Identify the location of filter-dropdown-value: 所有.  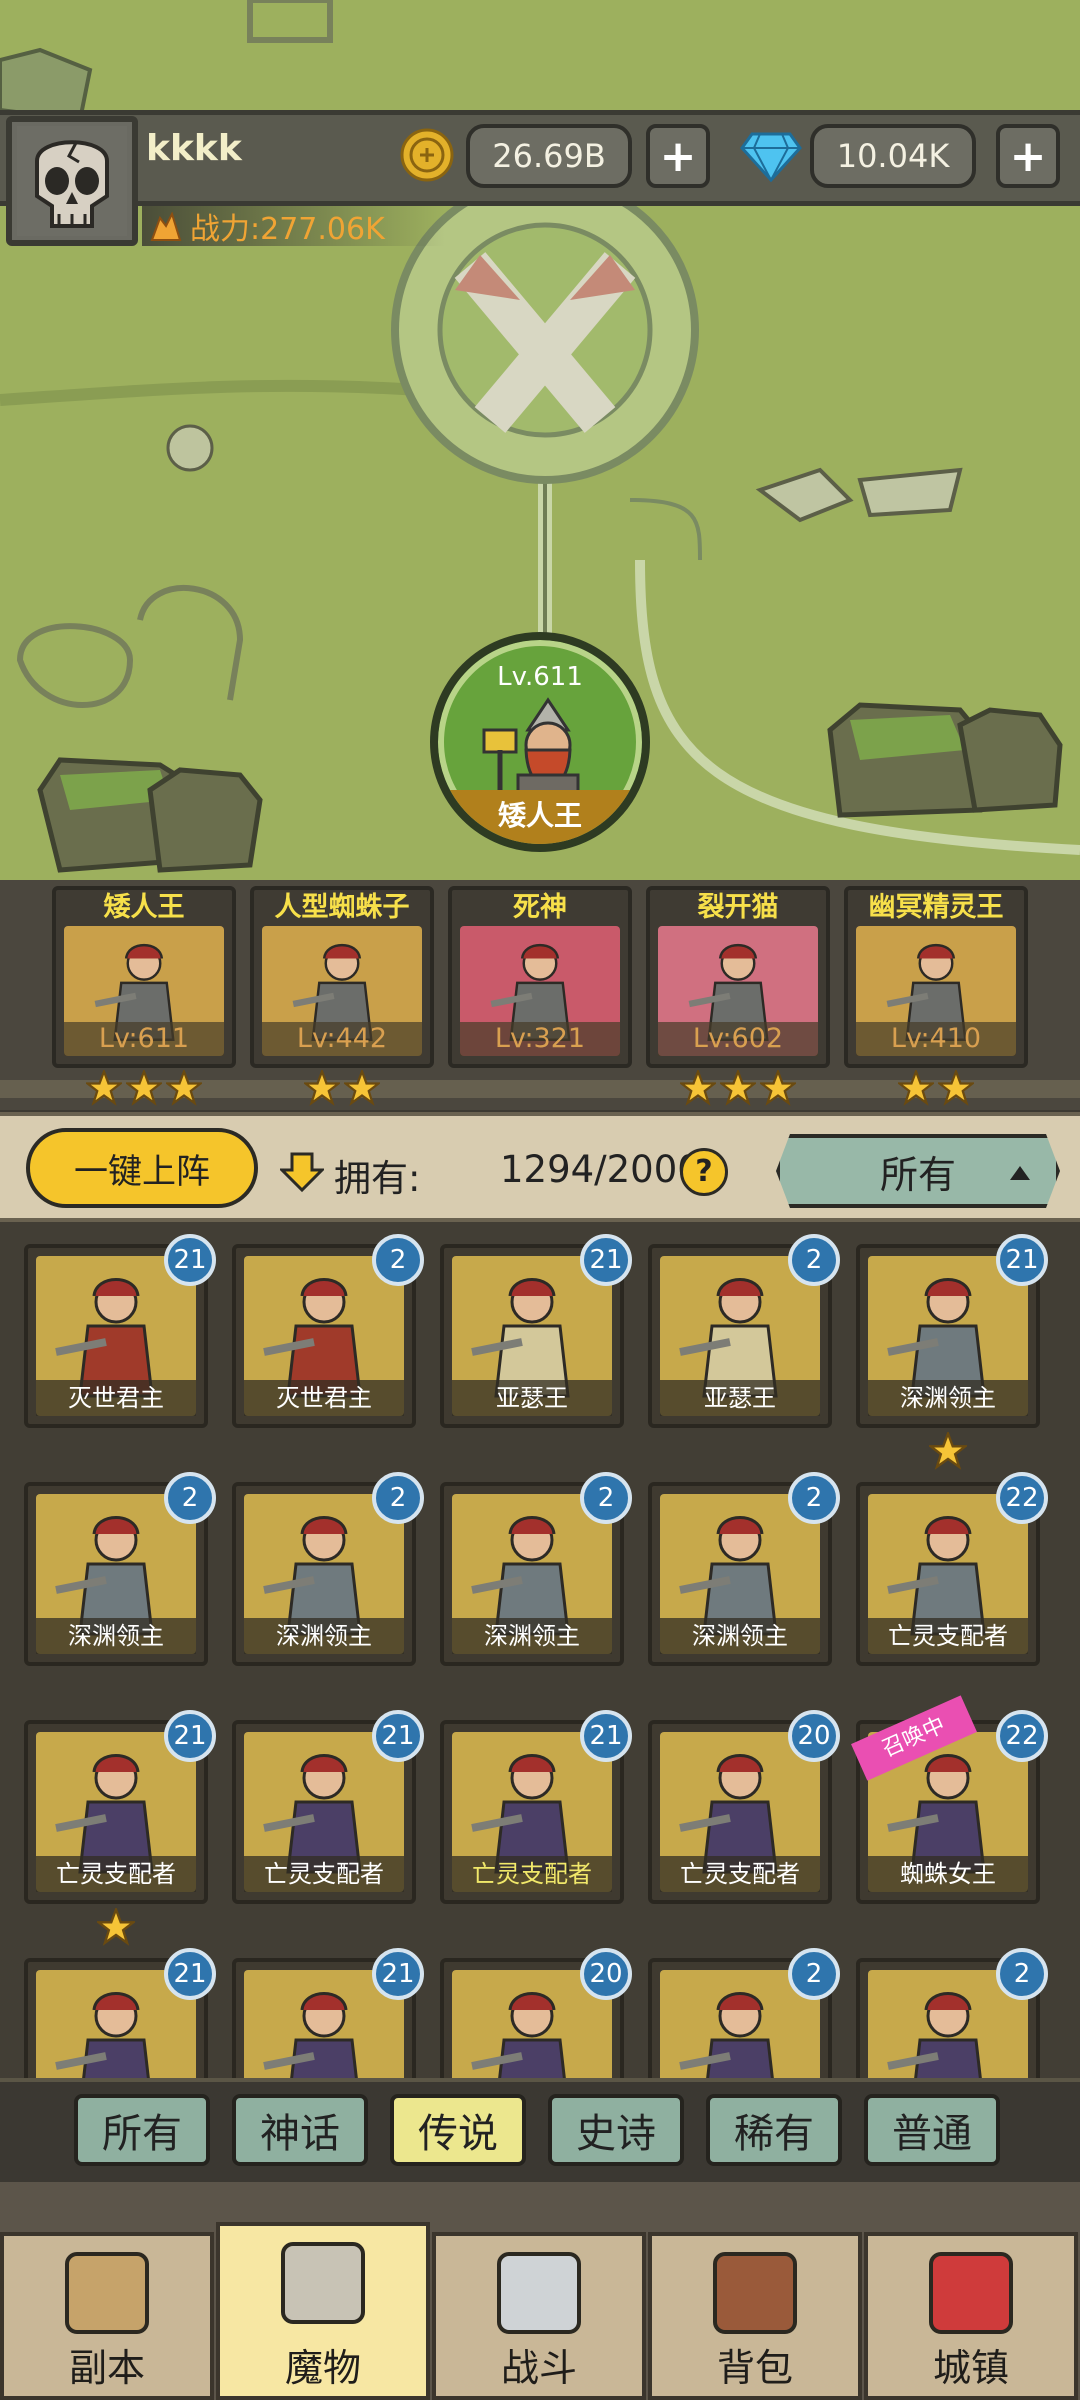
(917, 1174).